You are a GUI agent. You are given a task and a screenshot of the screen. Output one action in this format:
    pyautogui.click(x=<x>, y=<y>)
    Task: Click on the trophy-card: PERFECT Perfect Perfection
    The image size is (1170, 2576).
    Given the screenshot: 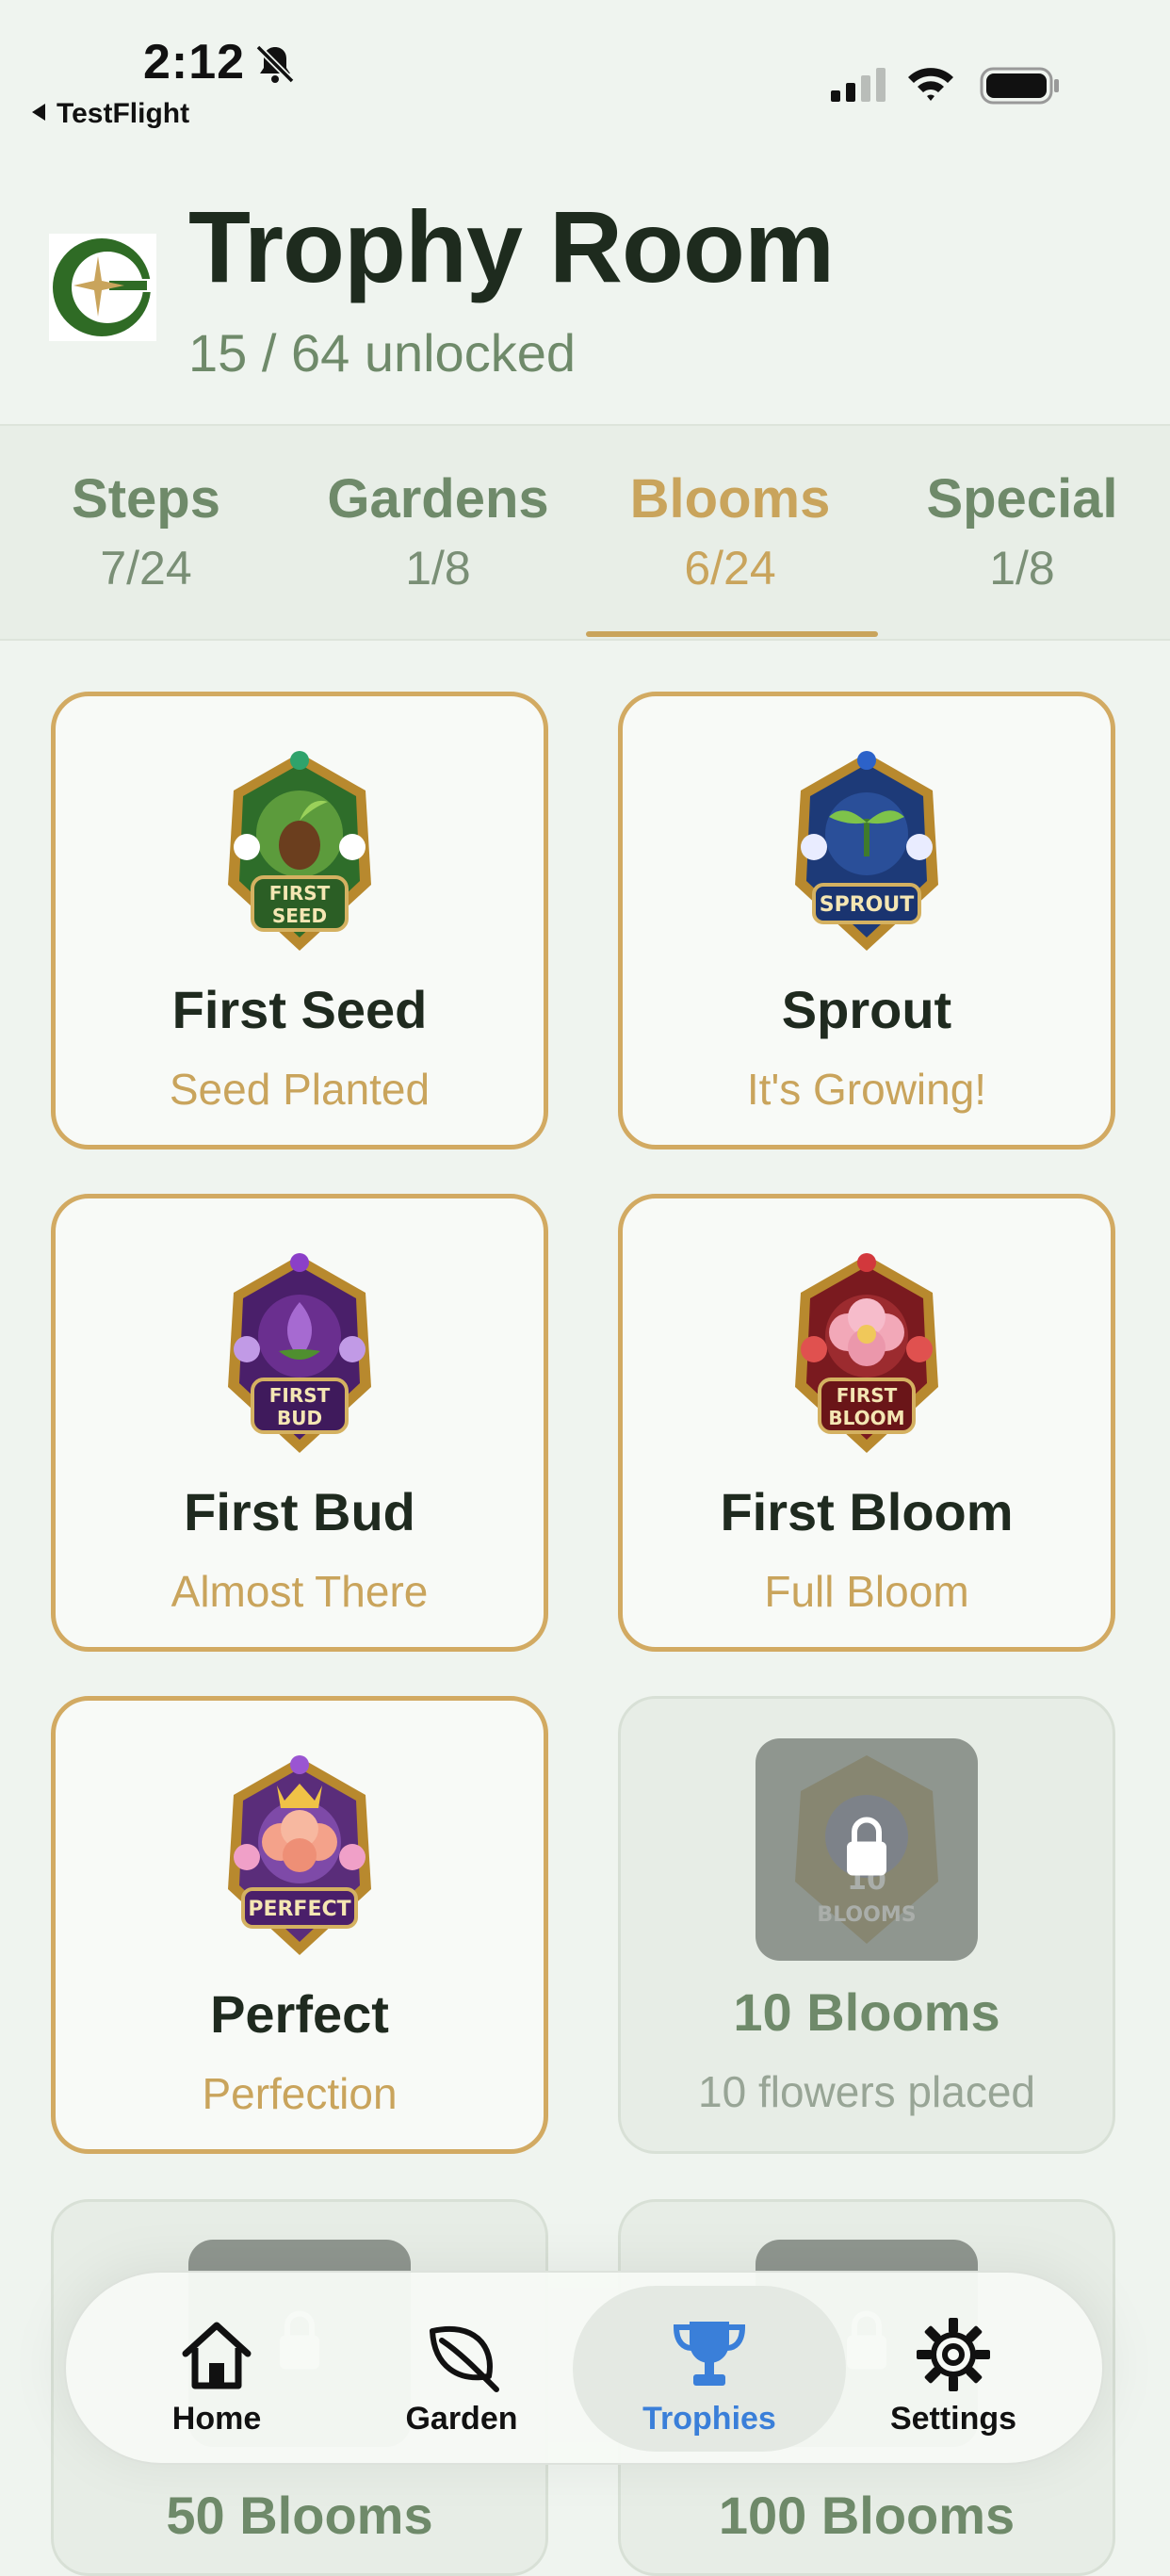 What is the action you would take?
    pyautogui.click(x=299, y=1925)
    